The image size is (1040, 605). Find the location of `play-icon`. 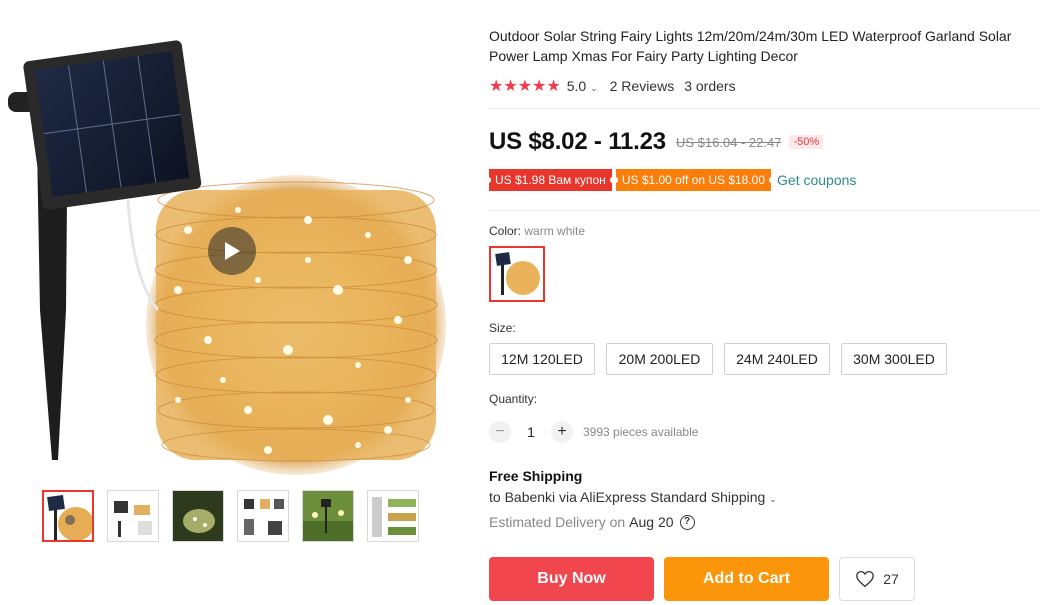

play-icon is located at coordinates (232, 251).